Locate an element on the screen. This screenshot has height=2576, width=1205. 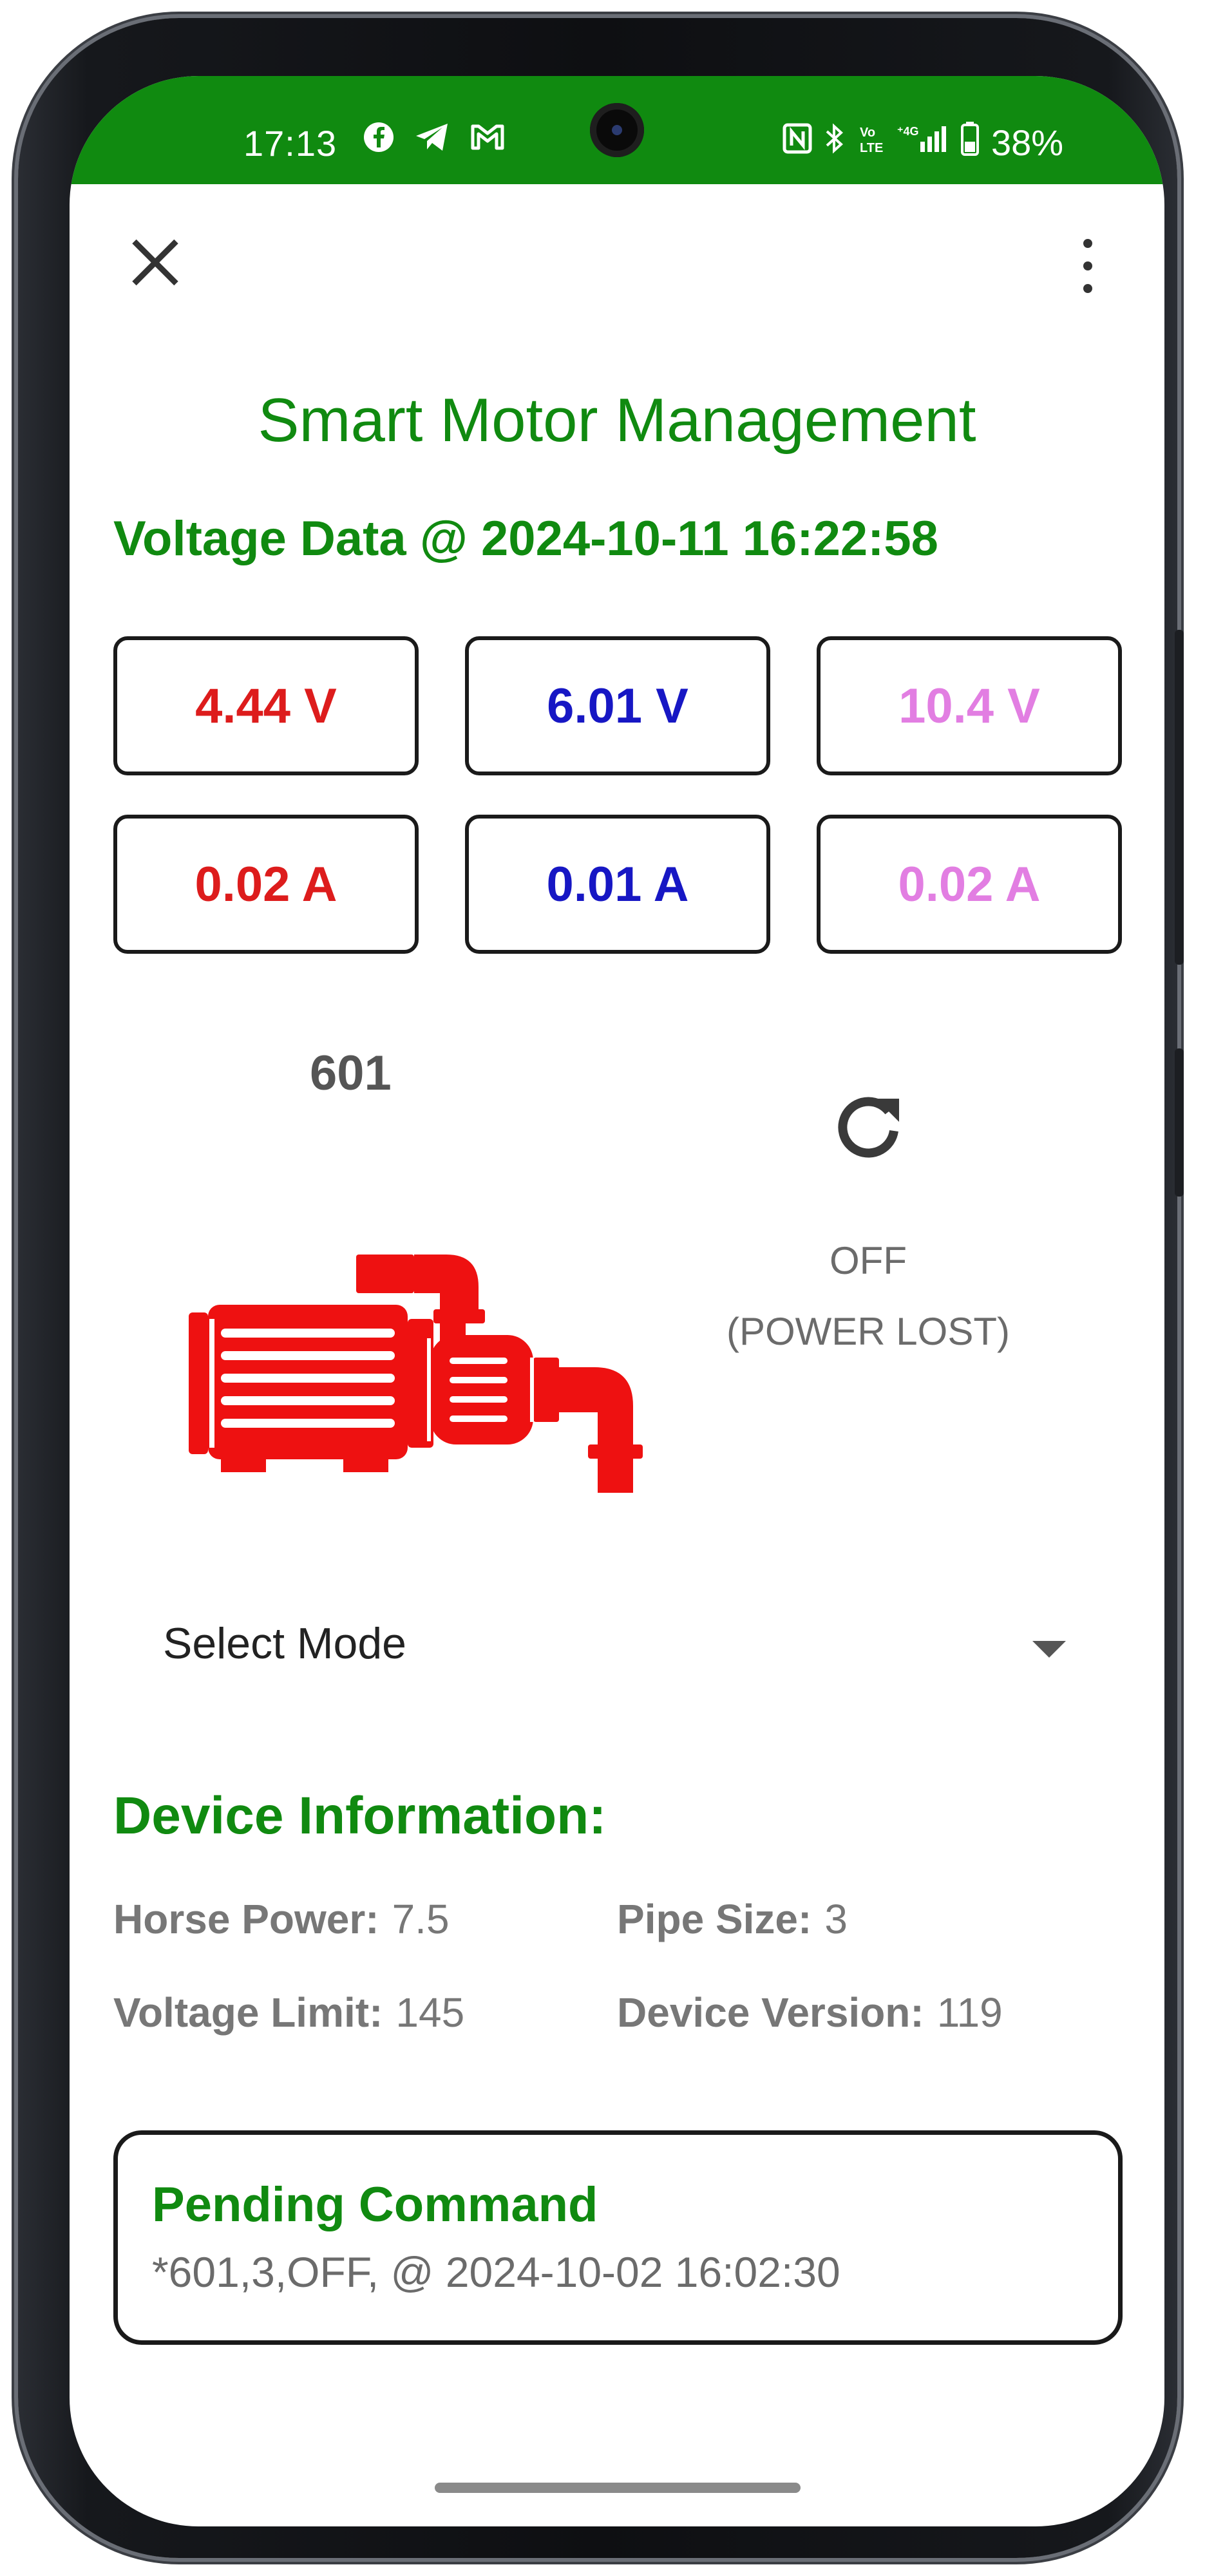
dropdown-arrow-icon is located at coordinates (1049, 1649).